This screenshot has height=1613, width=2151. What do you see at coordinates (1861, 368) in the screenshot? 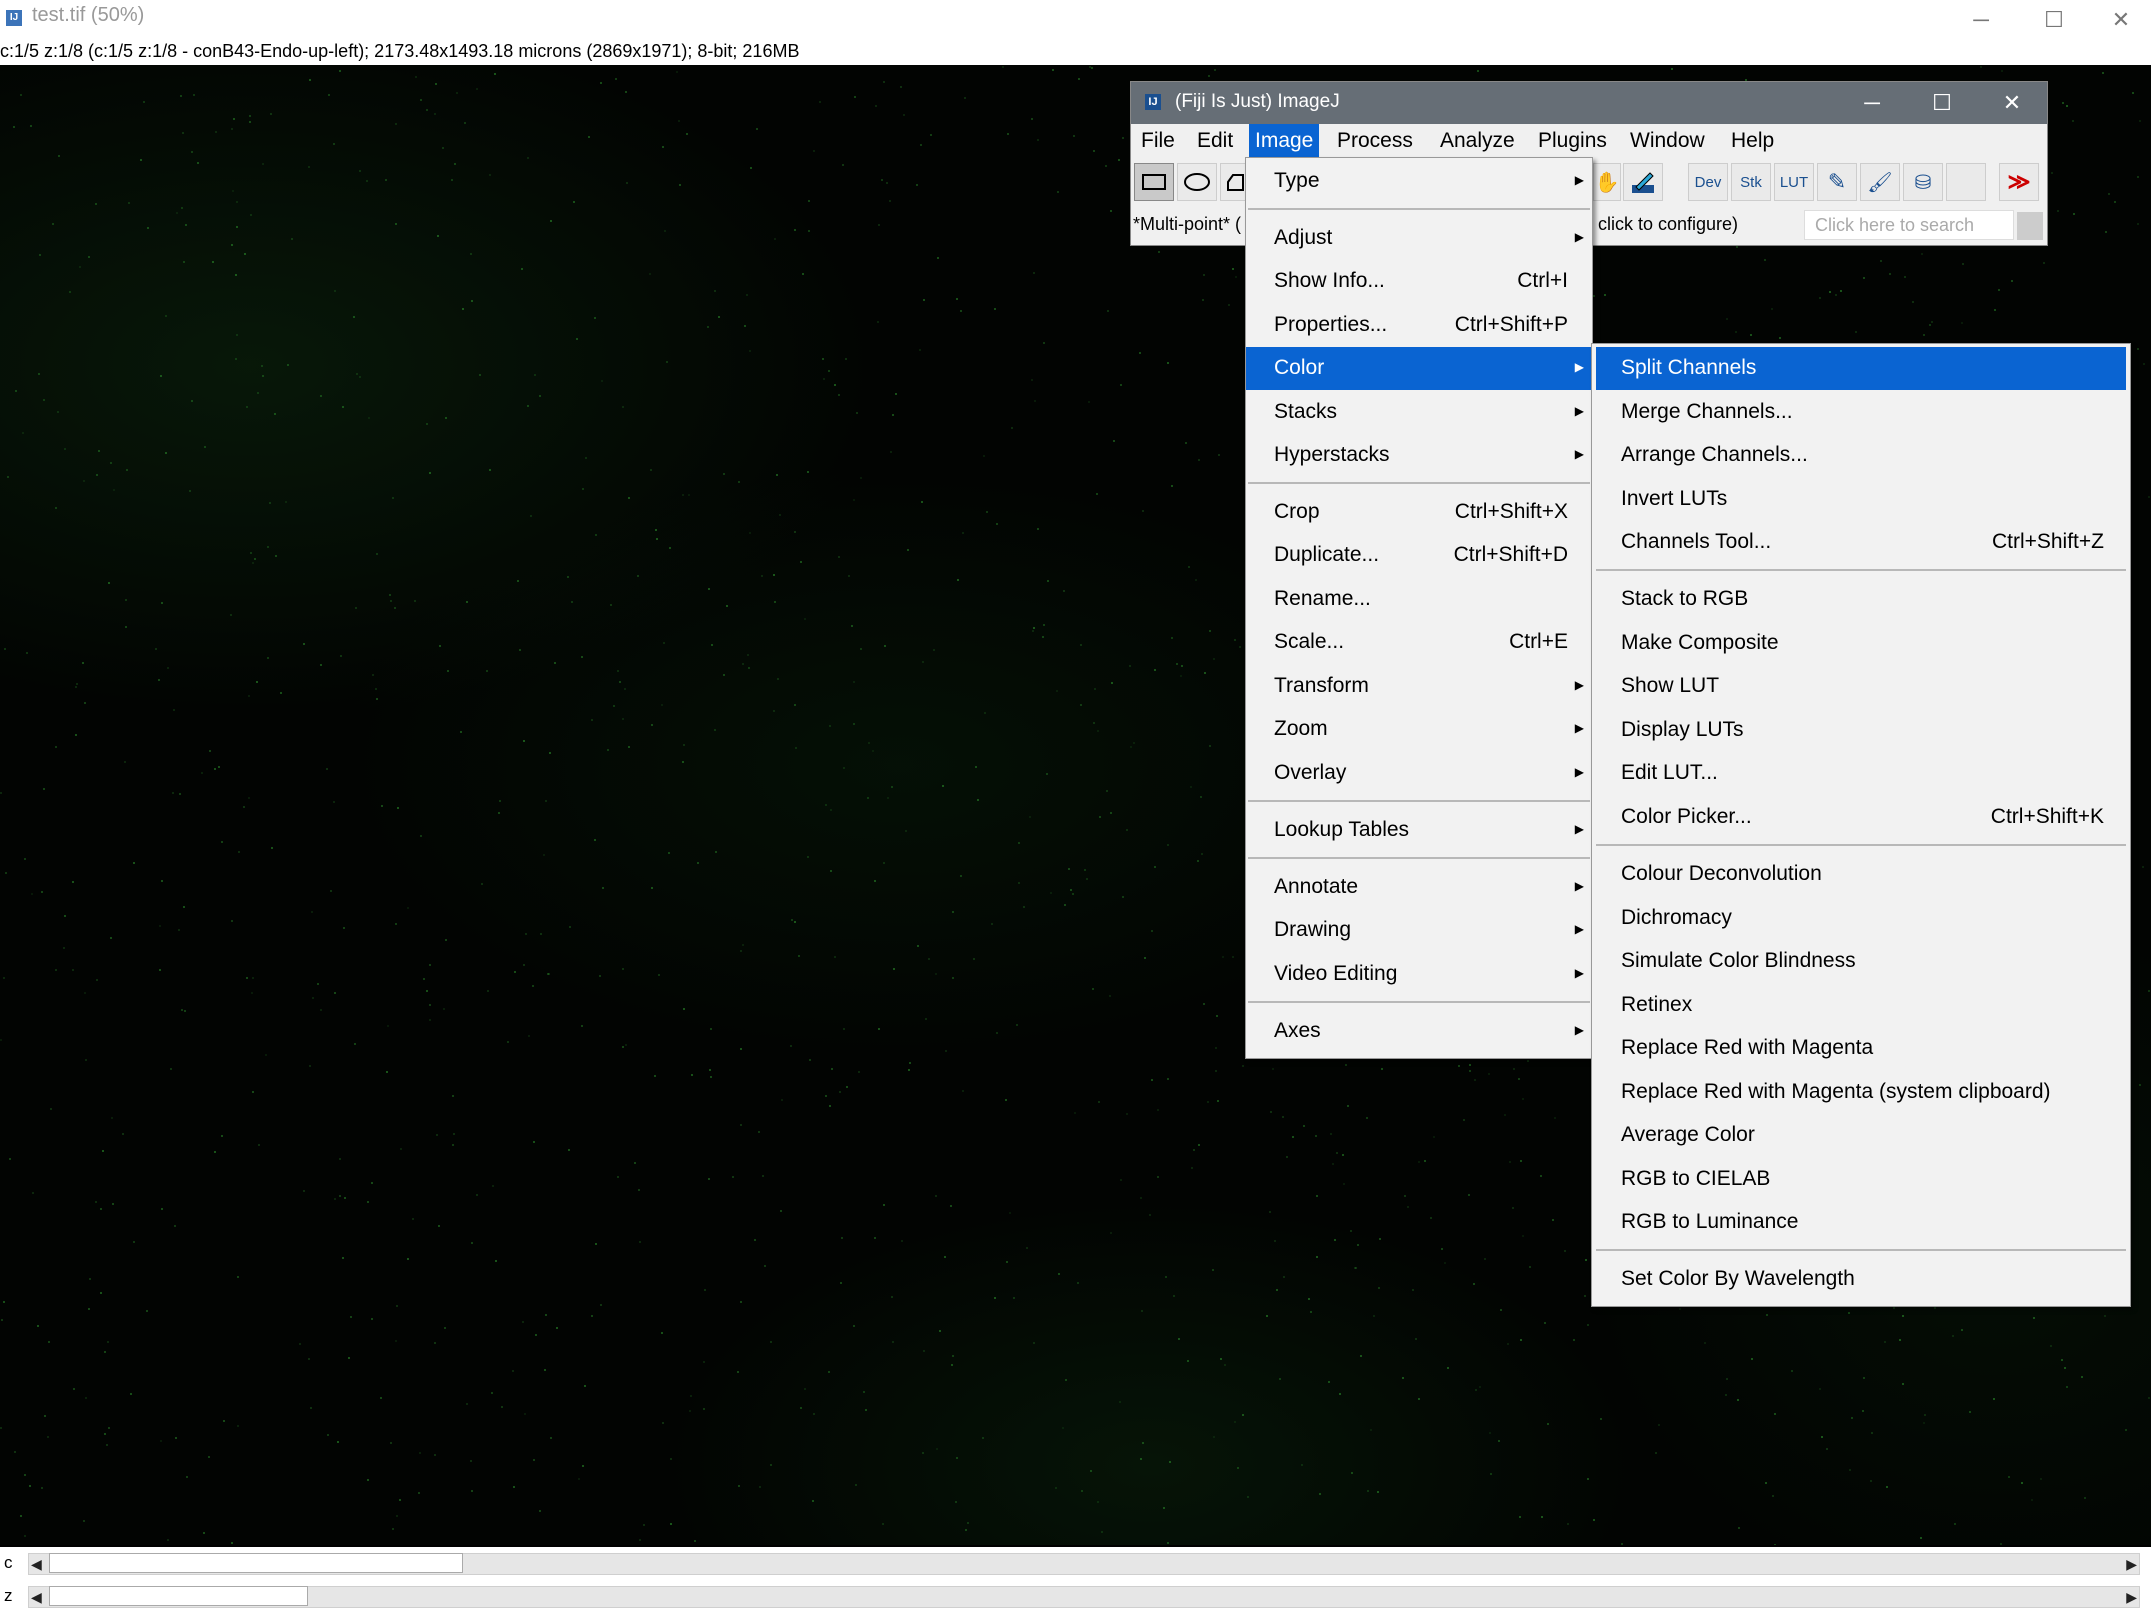
I see `color-menu-split-channels: Split Channels` at bounding box center [1861, 368].